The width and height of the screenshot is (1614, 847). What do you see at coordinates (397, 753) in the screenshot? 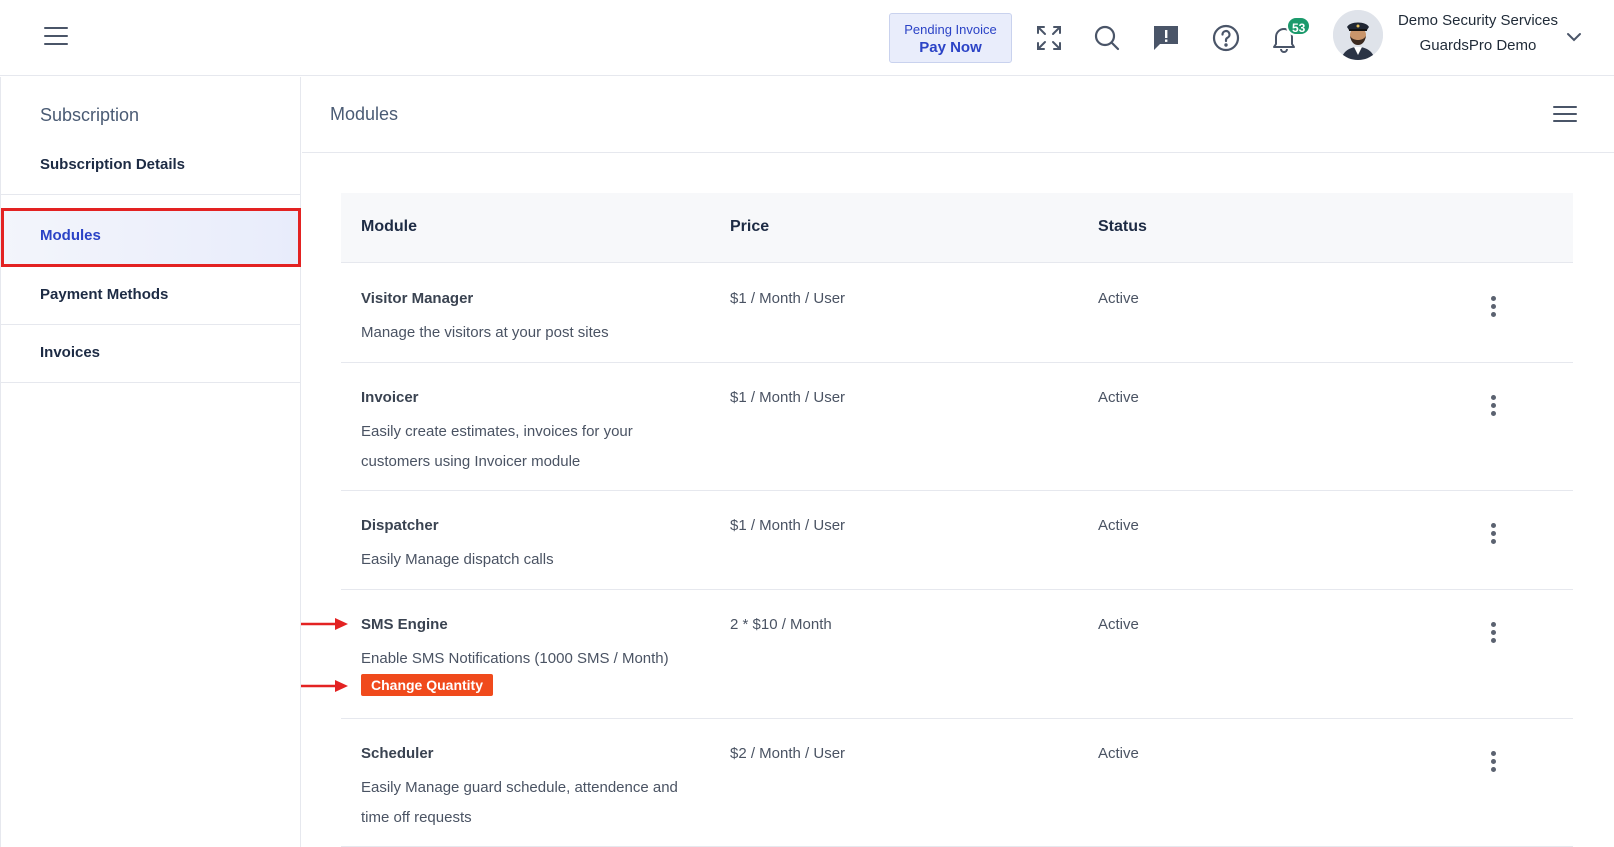
I see `module-name: Scheduler` at bounding box center [397, 753].